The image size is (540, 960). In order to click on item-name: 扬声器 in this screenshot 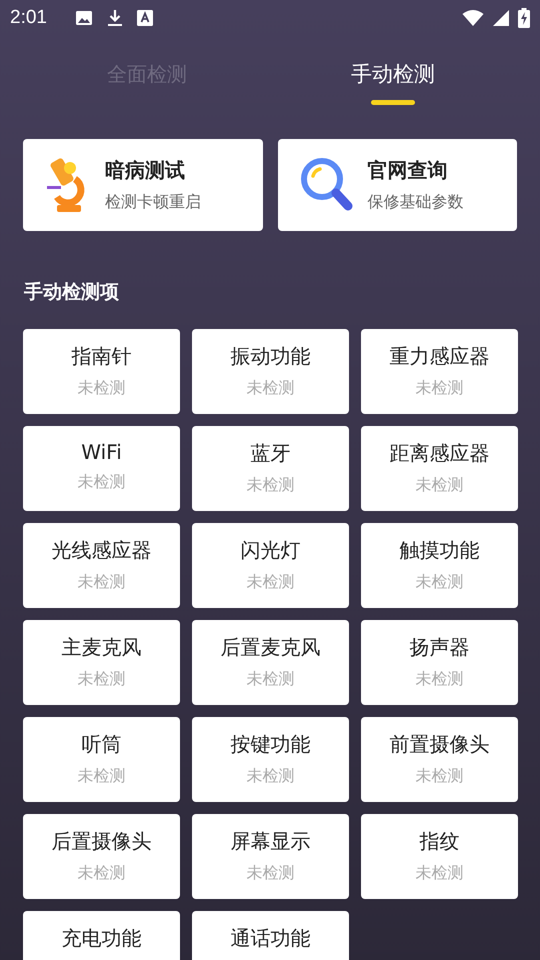, I will do `click(440, 647)`.